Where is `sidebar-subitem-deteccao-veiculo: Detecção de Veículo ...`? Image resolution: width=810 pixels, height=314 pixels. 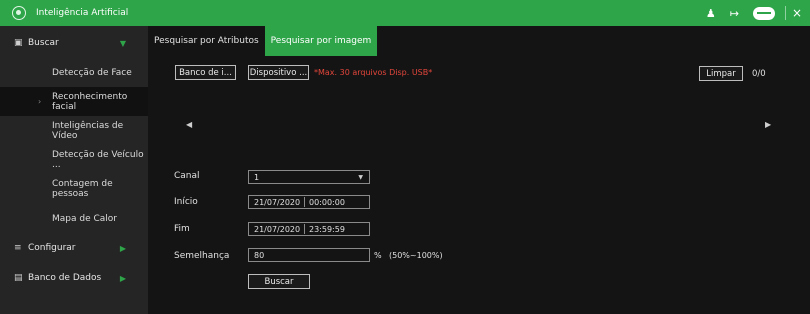 sidebar-subitem-deteccao-veiculo: Detecção de Veículo ... is located at coordinates (74, 159).